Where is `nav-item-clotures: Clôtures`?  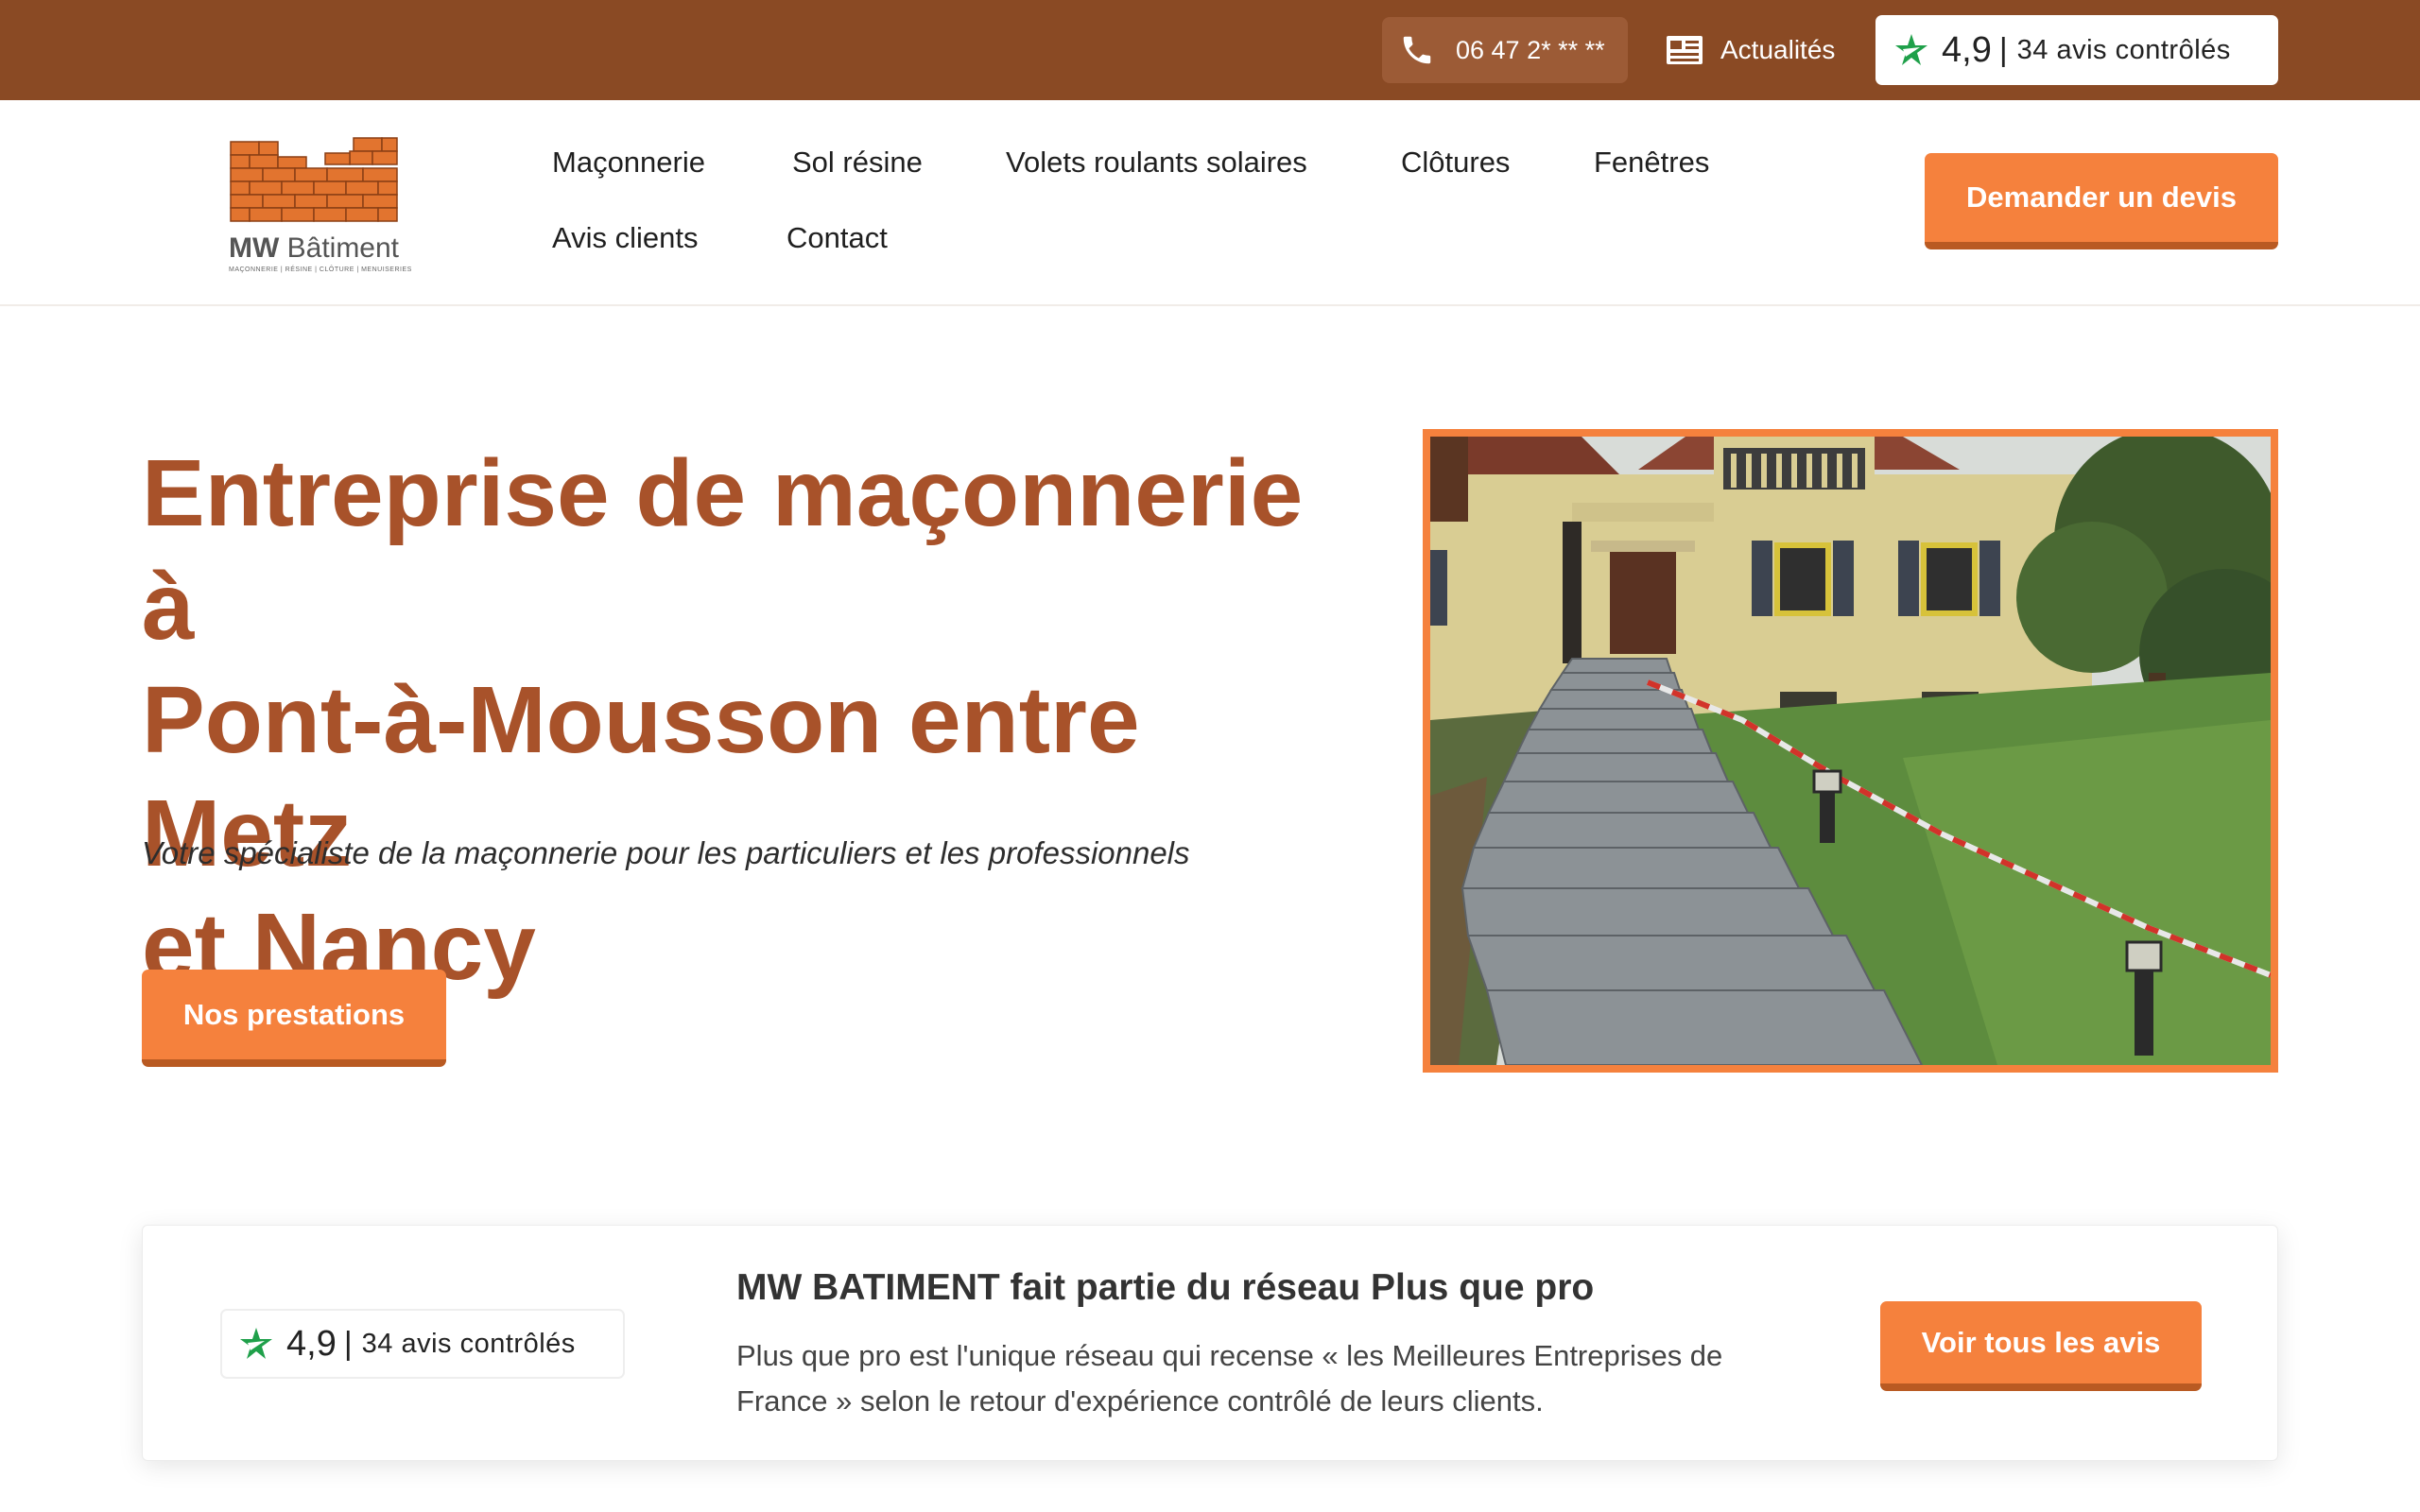 nav-item-clotures: Clôtures is located at coordinates (1455, 163).